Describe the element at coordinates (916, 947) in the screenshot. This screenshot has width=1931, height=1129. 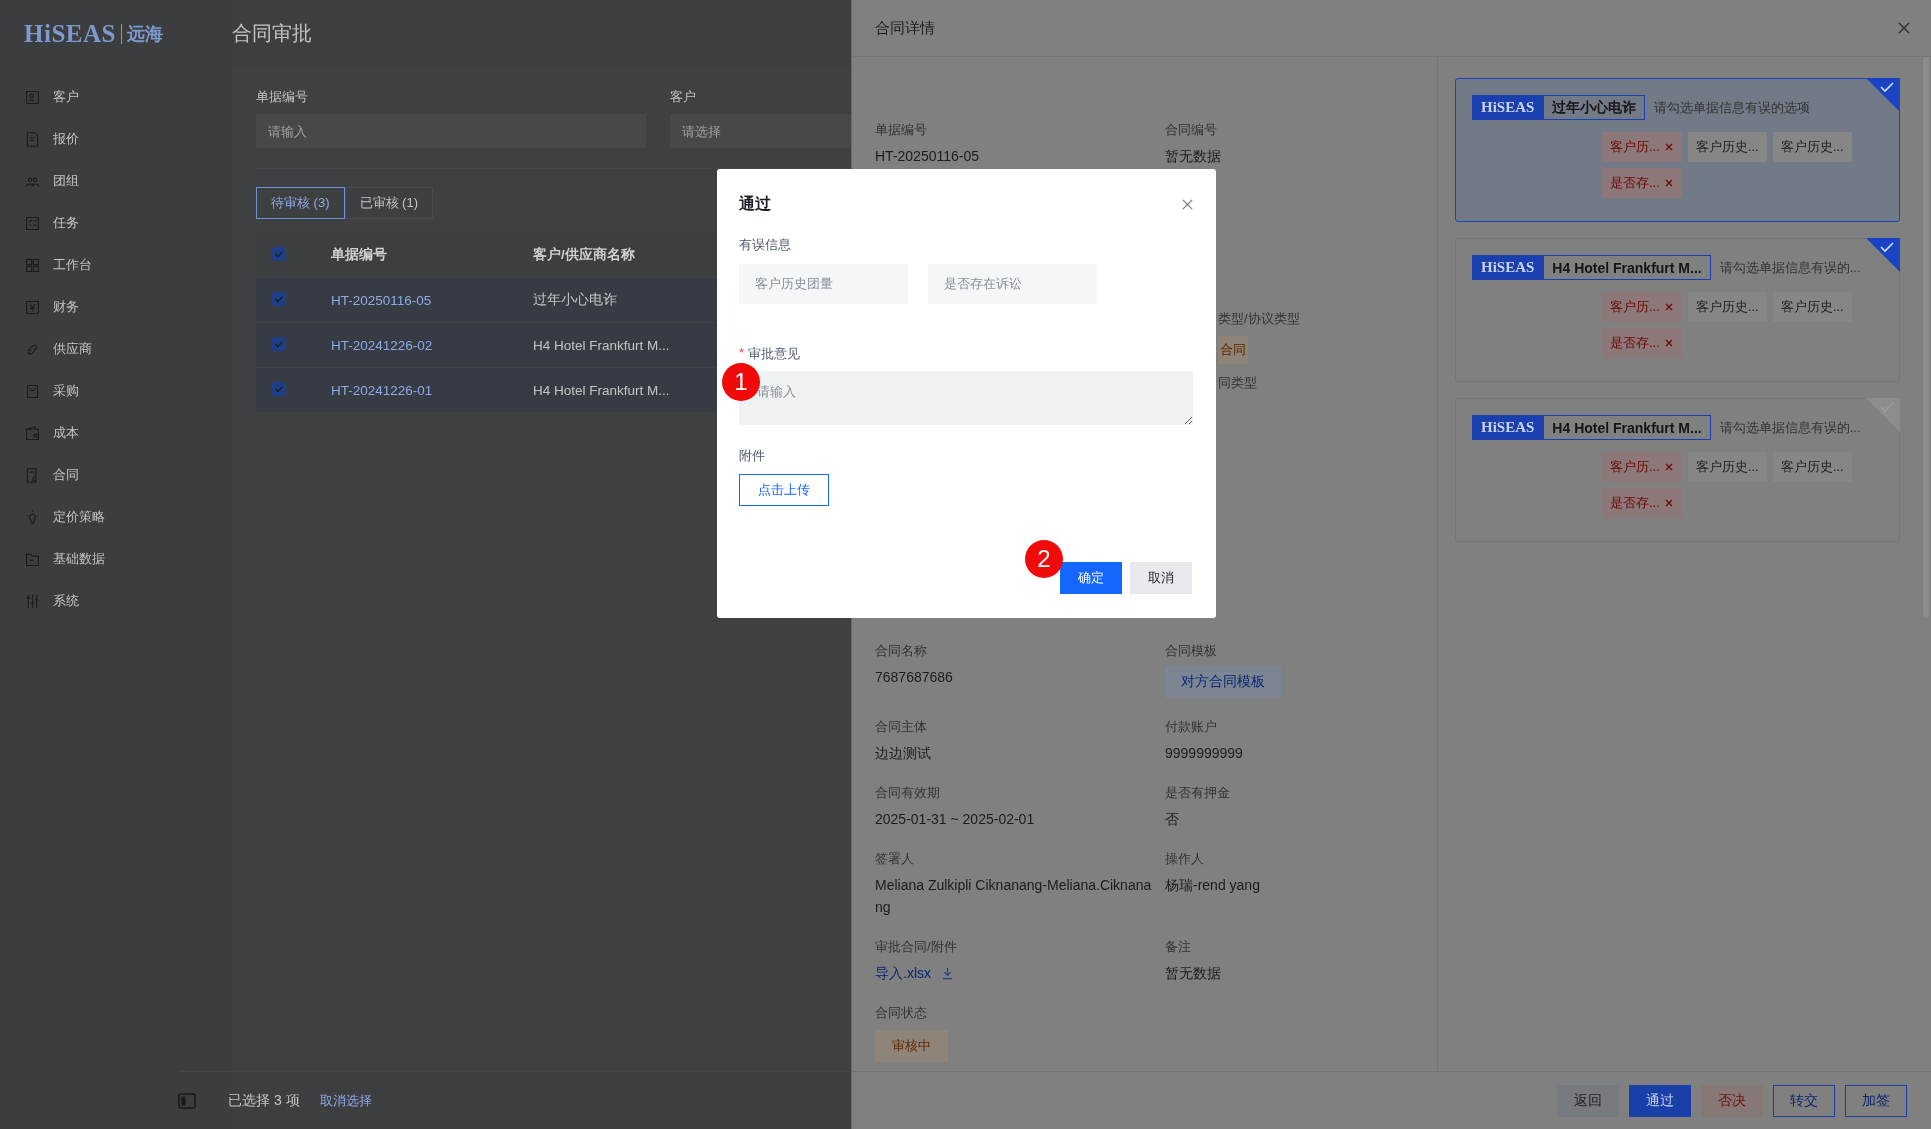
I see `field-label: 审批合同/附件` at that location.